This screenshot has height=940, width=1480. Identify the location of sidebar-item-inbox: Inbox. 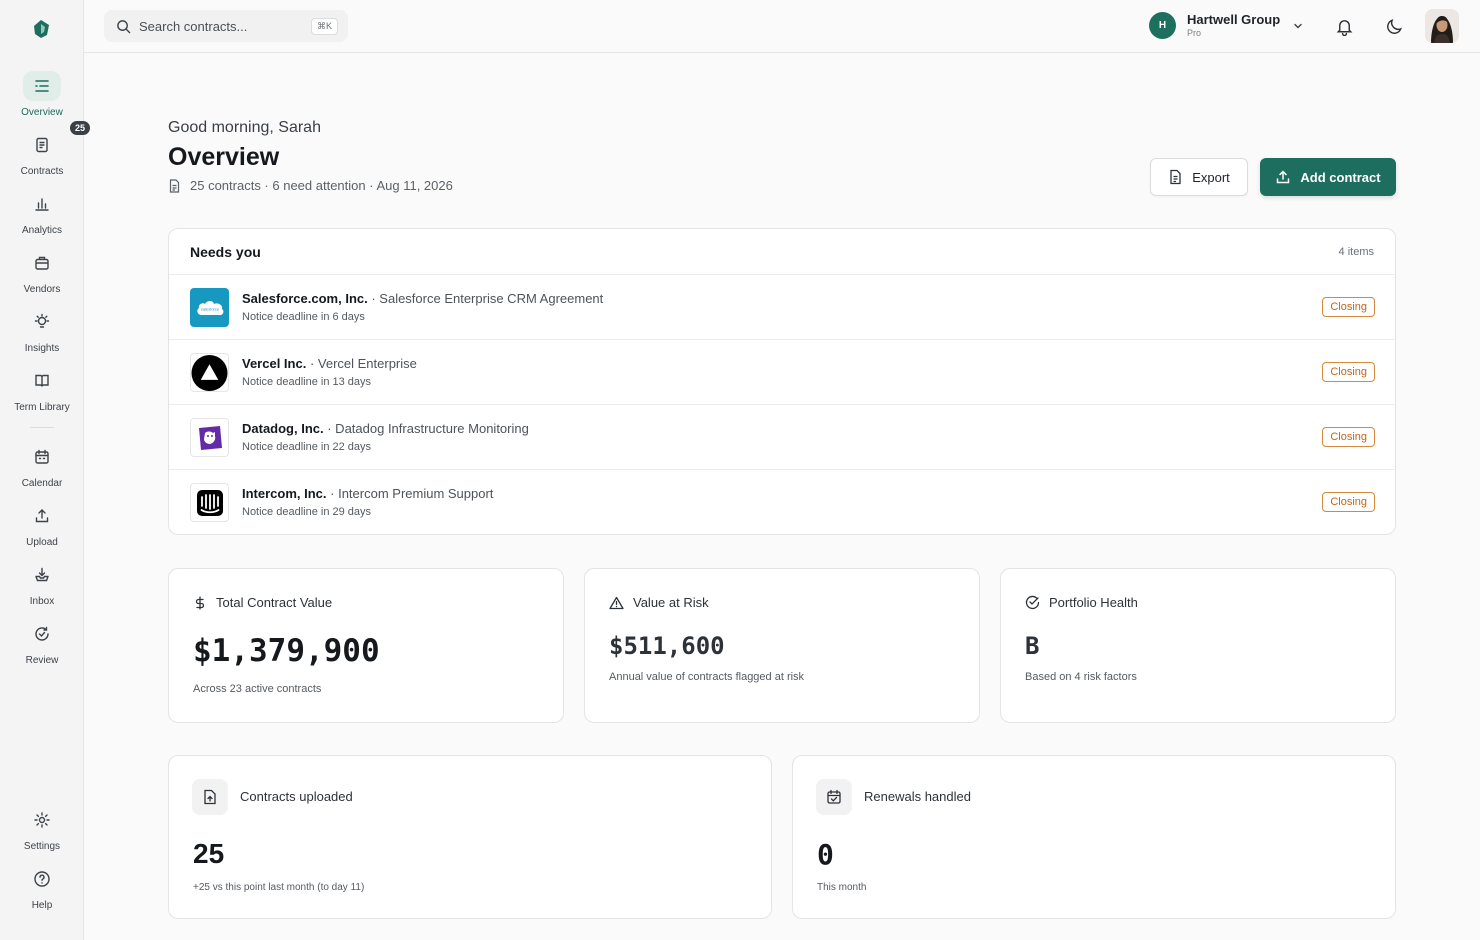
(42, 588).